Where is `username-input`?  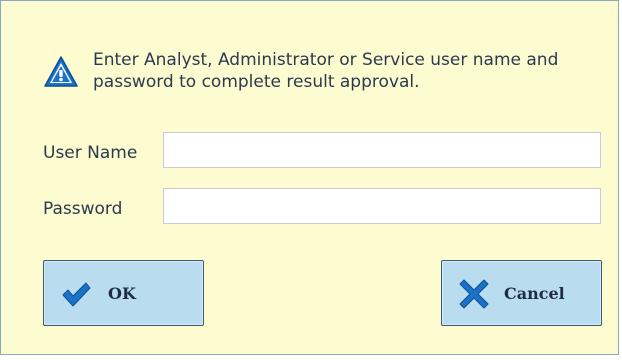 username-input is located at coordinates (382, 150).